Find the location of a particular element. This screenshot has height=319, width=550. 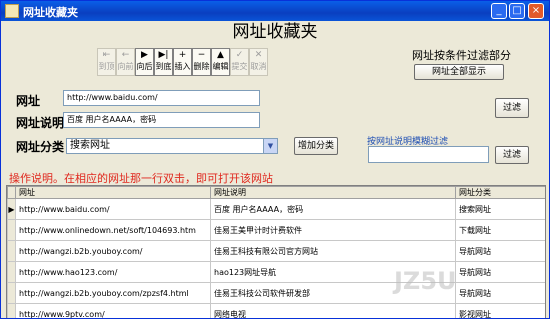

page-title: 网址收藏夹 is located at coordinates (275, 32).